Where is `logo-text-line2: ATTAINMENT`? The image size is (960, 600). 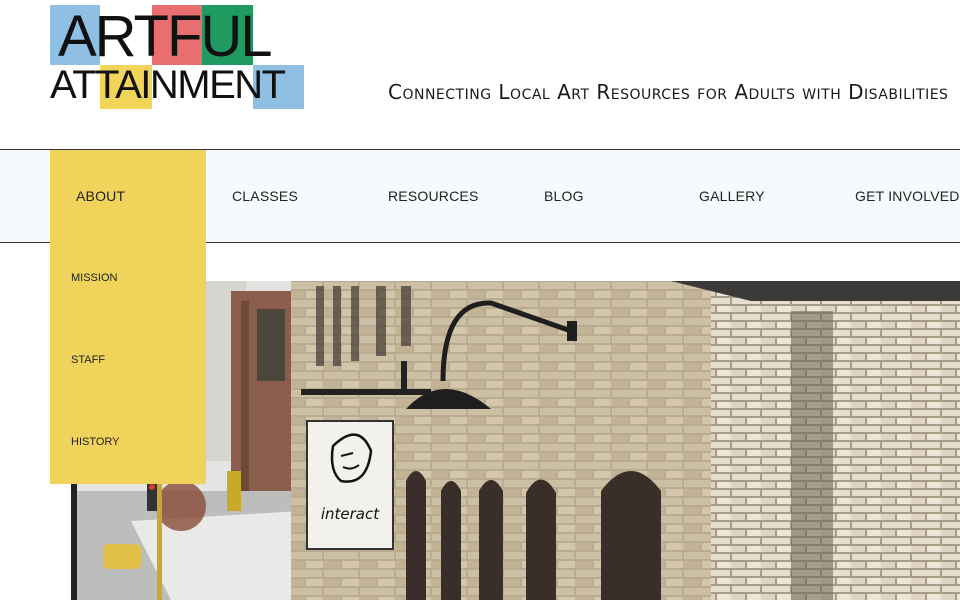 logo-text-line2: ATTAINMENT is located at coordinates (168, 85).